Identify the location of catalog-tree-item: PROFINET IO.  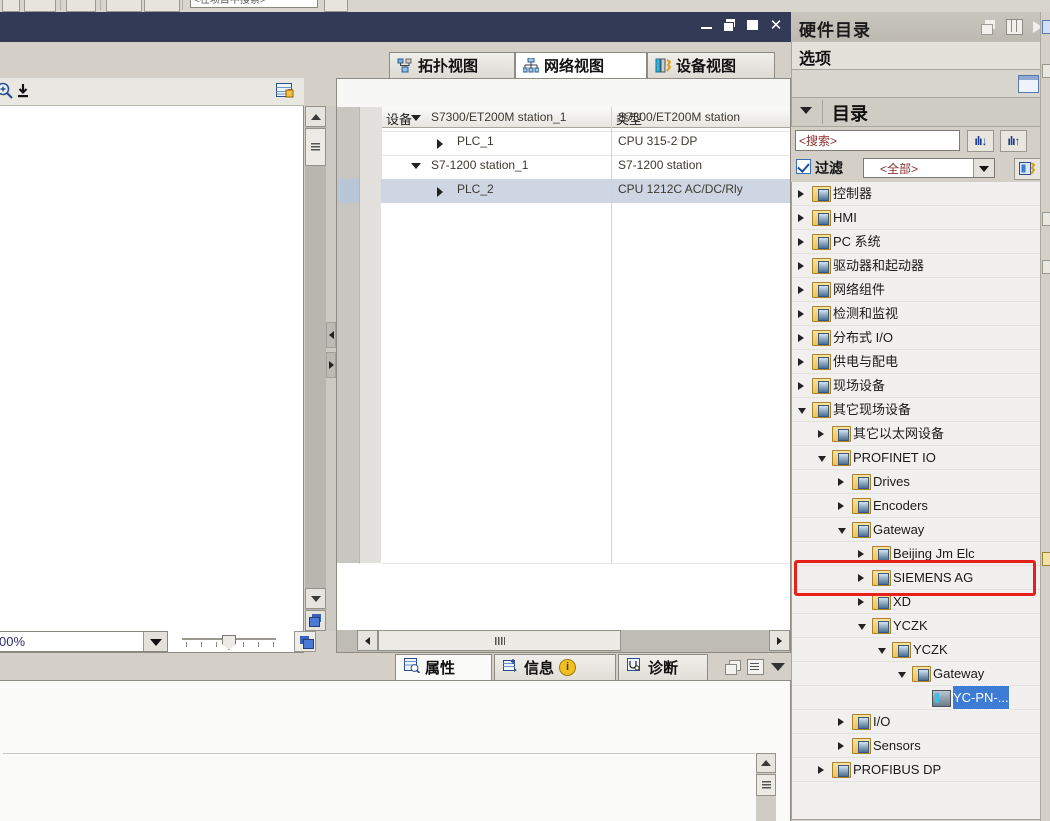
(919, 458).